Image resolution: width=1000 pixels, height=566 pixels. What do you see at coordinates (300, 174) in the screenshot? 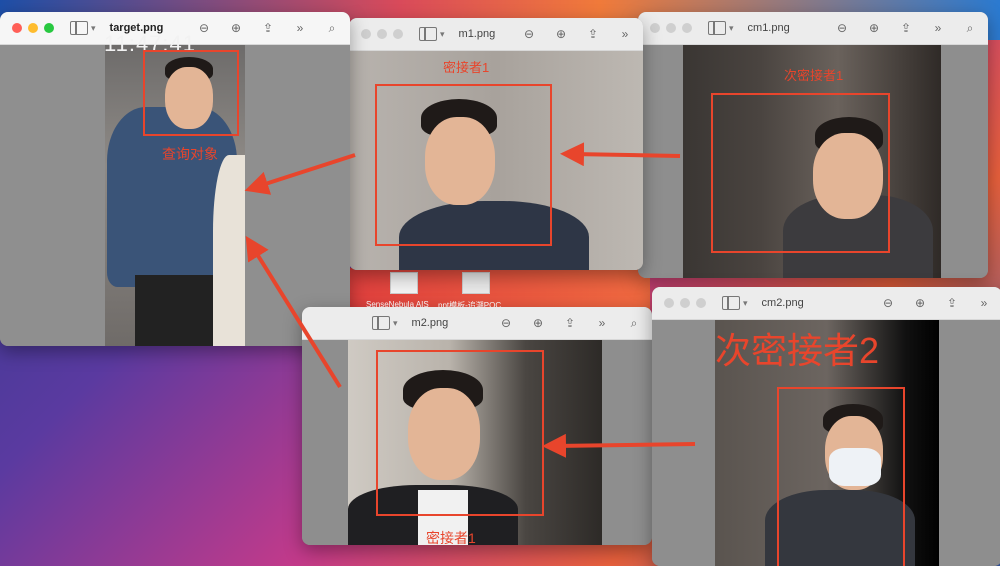
I see `arrow-m1-to-target` at bounding box center [300, 174].